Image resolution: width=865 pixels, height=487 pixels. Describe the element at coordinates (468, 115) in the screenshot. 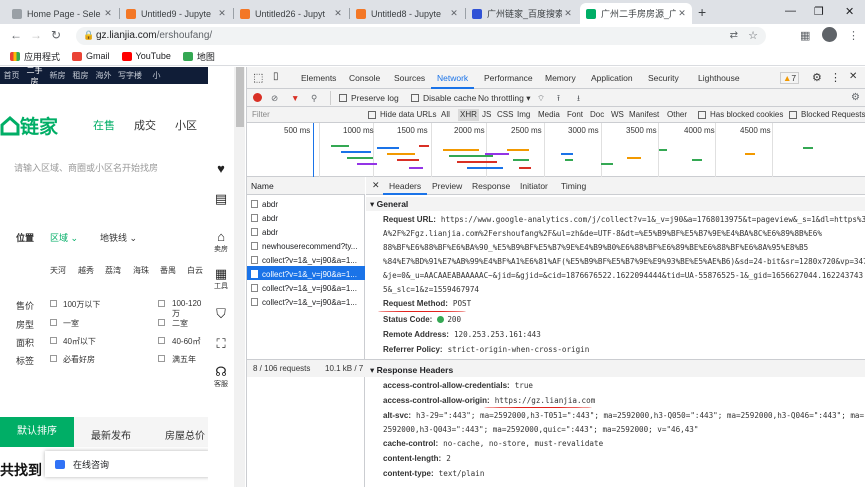

I see `type-filter-xhr: XHR` at that location.